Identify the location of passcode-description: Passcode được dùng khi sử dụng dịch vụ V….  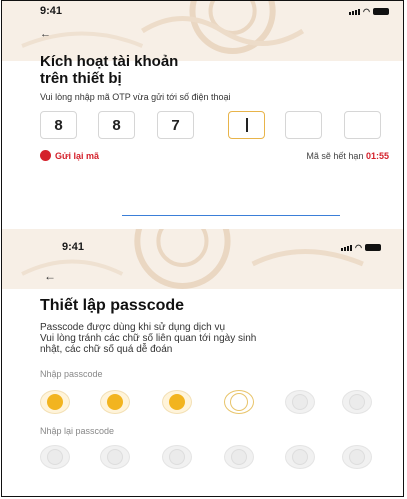
(148, 338).